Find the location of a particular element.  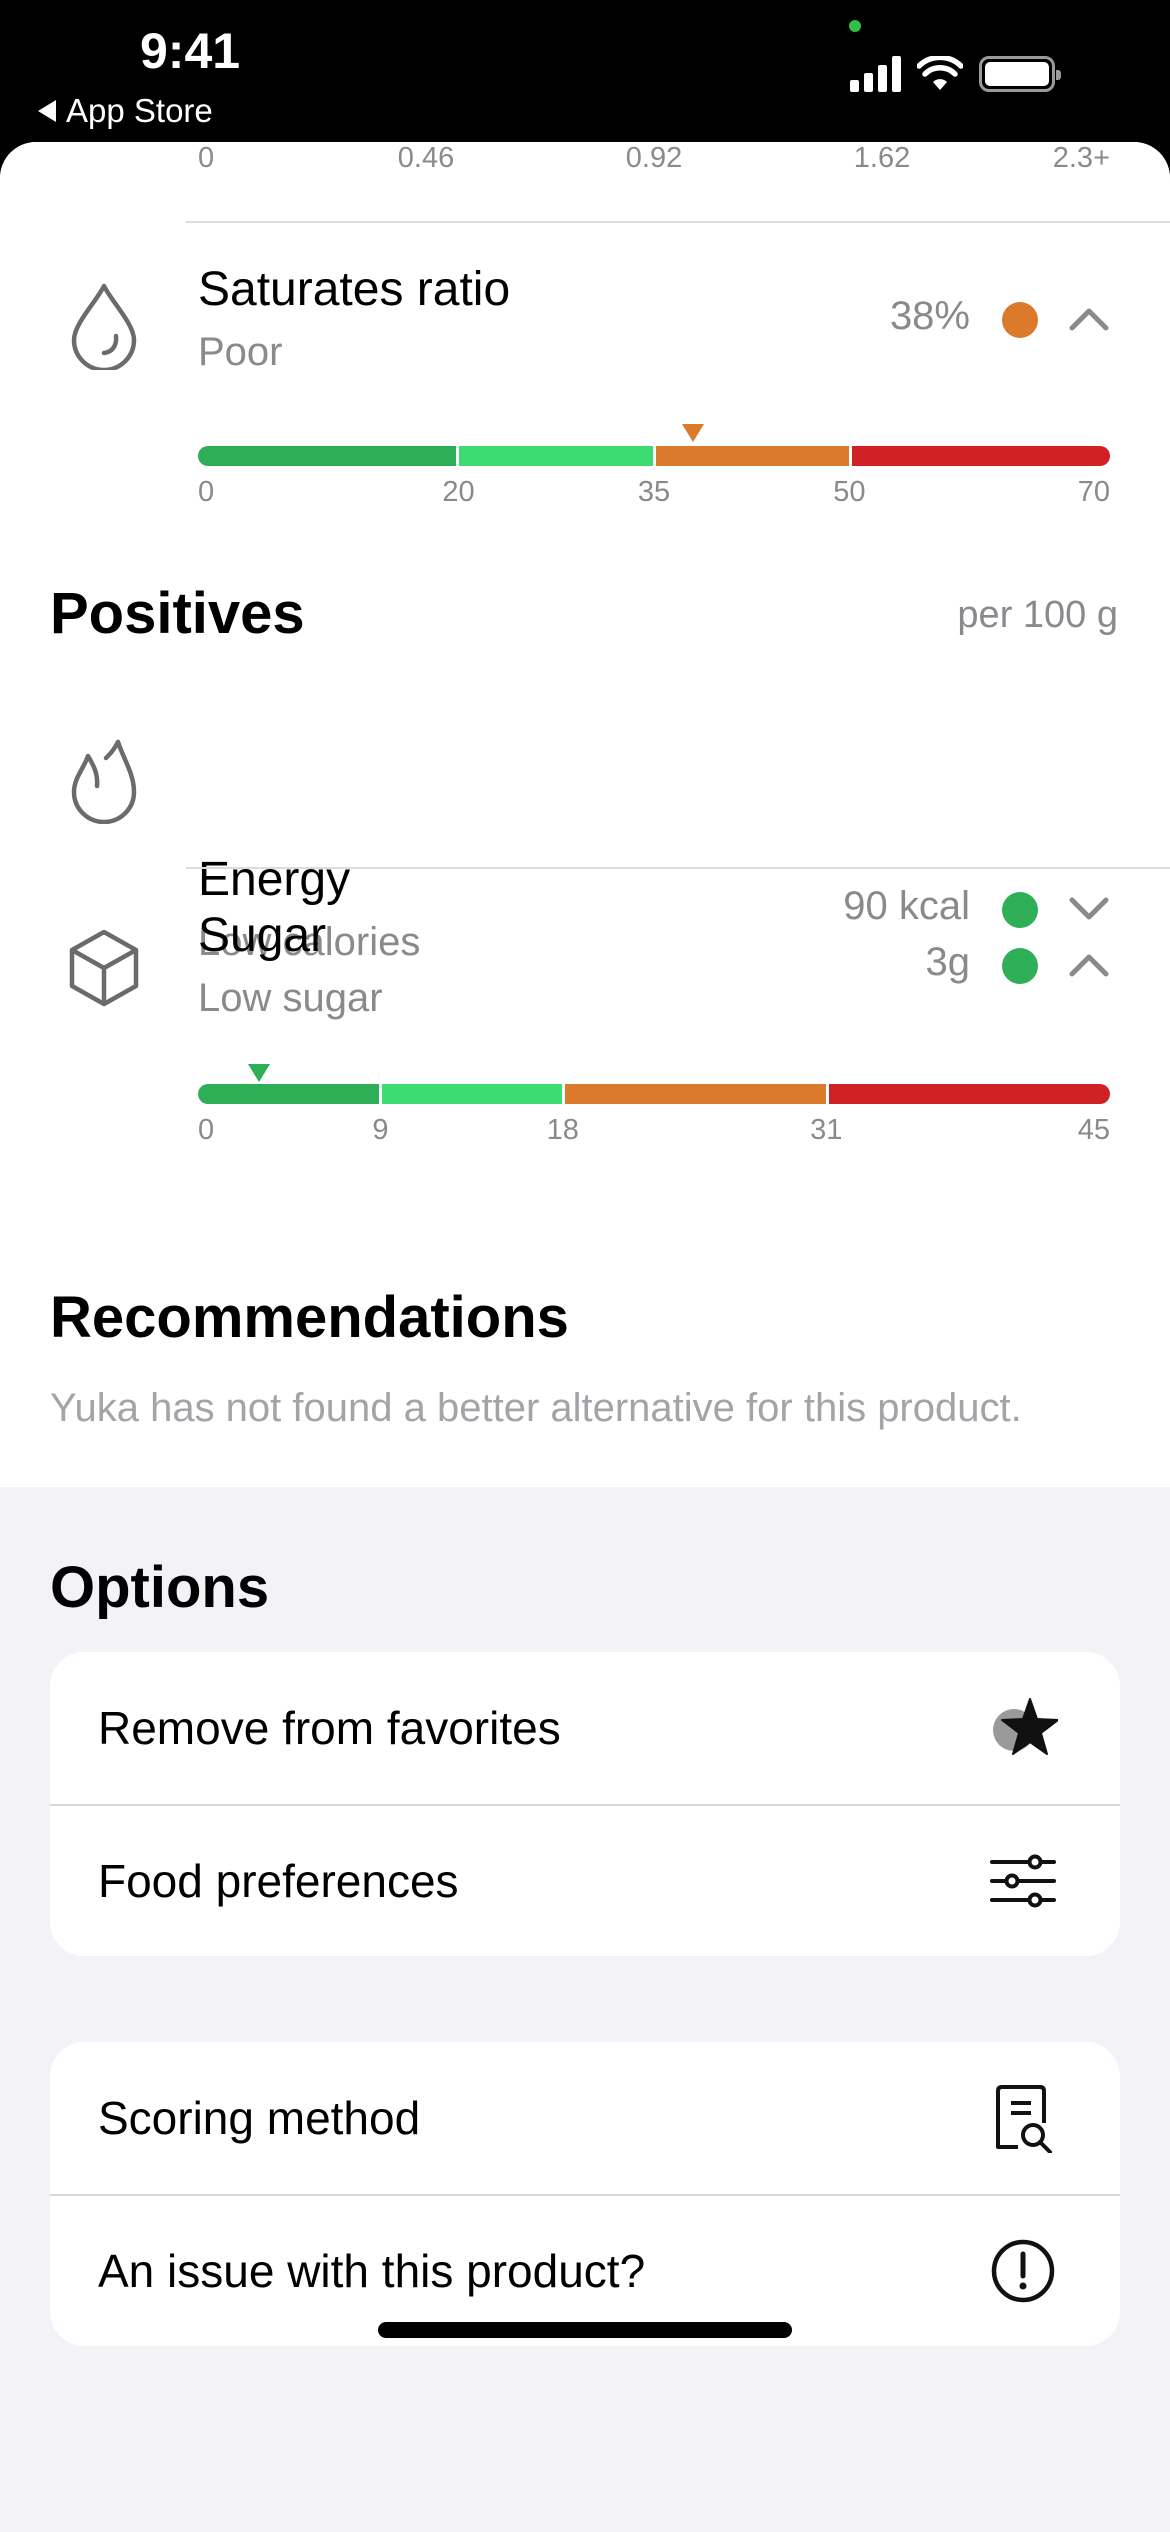

remove-from-favorites-button: Remove from favorites is located at coordinates (585, 1728).